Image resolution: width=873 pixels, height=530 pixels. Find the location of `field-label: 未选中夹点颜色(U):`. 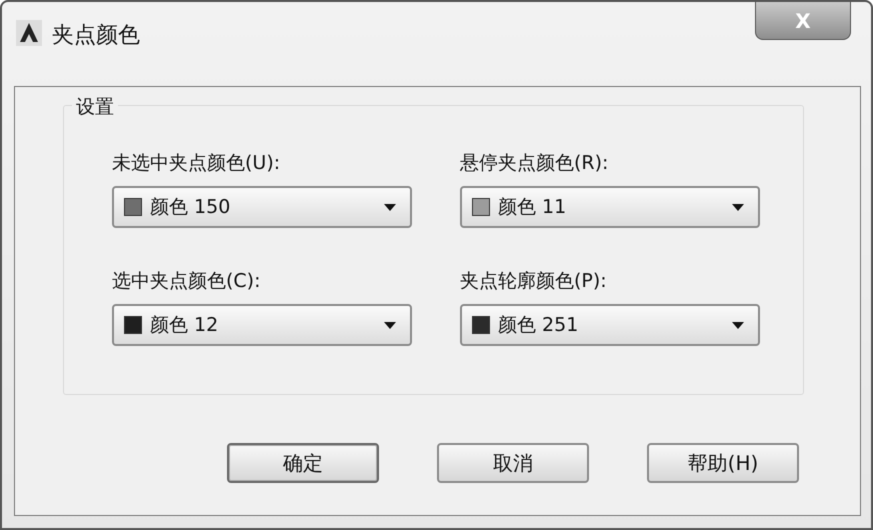

field-label: 未选中夹点颜色(U): is located at coordinates (197, 163).